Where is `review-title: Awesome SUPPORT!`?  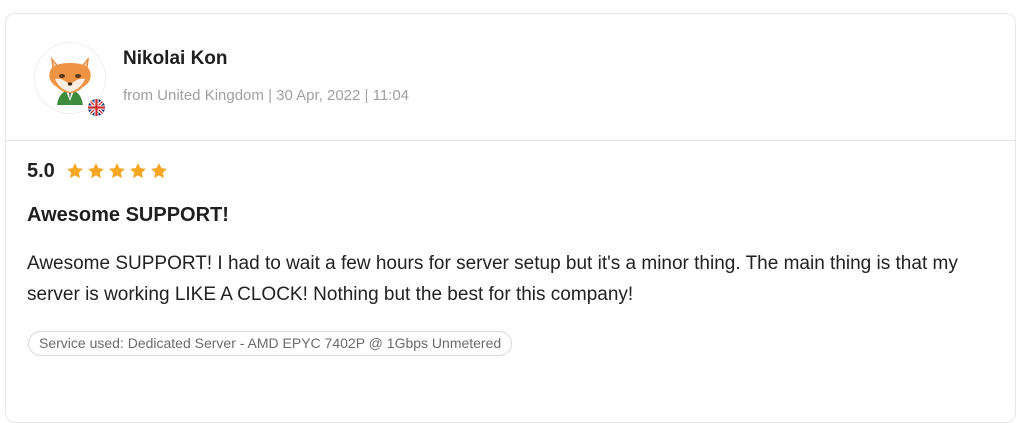
review-title: Awesome SUPPORT! is located at coordinates (128, 215).